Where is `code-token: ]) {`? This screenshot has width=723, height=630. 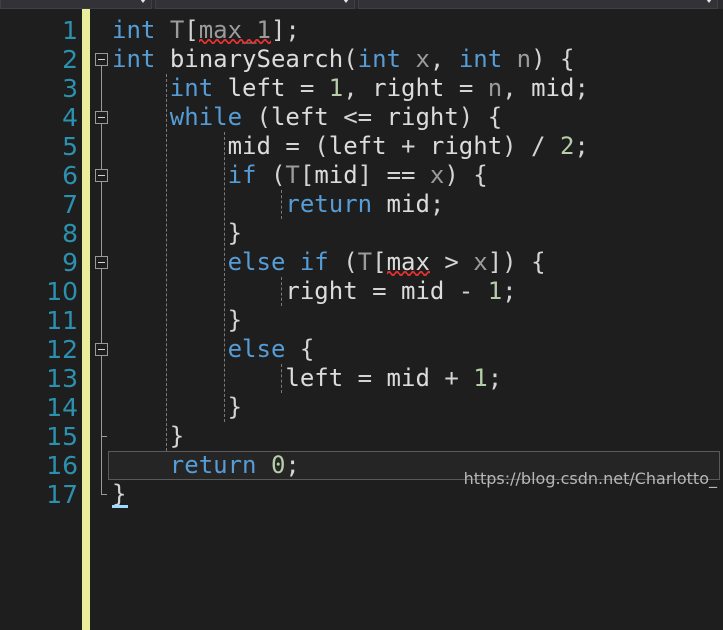 code-token: ]) { is located at coordinates (516, 262).